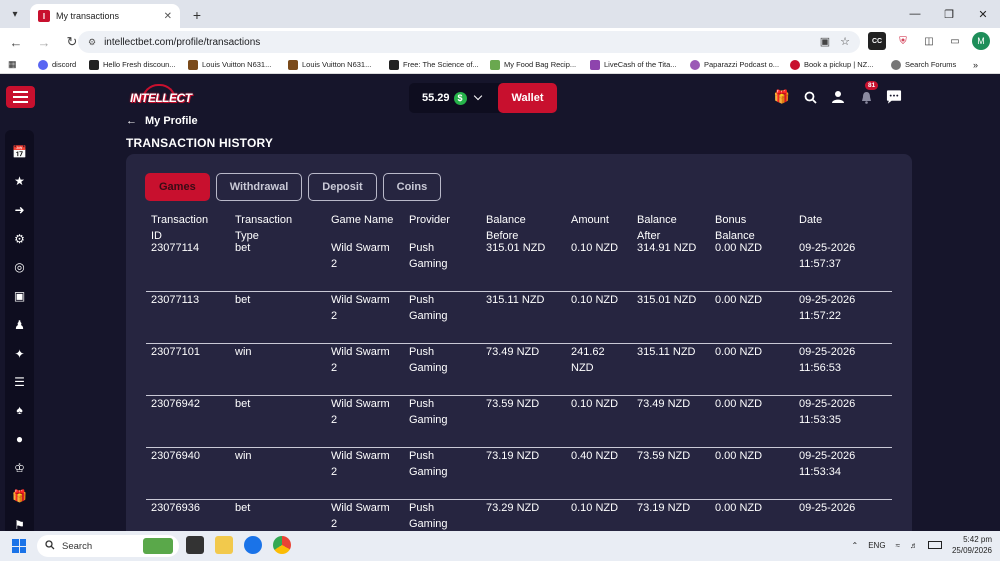 The image size is (1000, 561). I want to click on chevron-down-icon, so click(477, 96).